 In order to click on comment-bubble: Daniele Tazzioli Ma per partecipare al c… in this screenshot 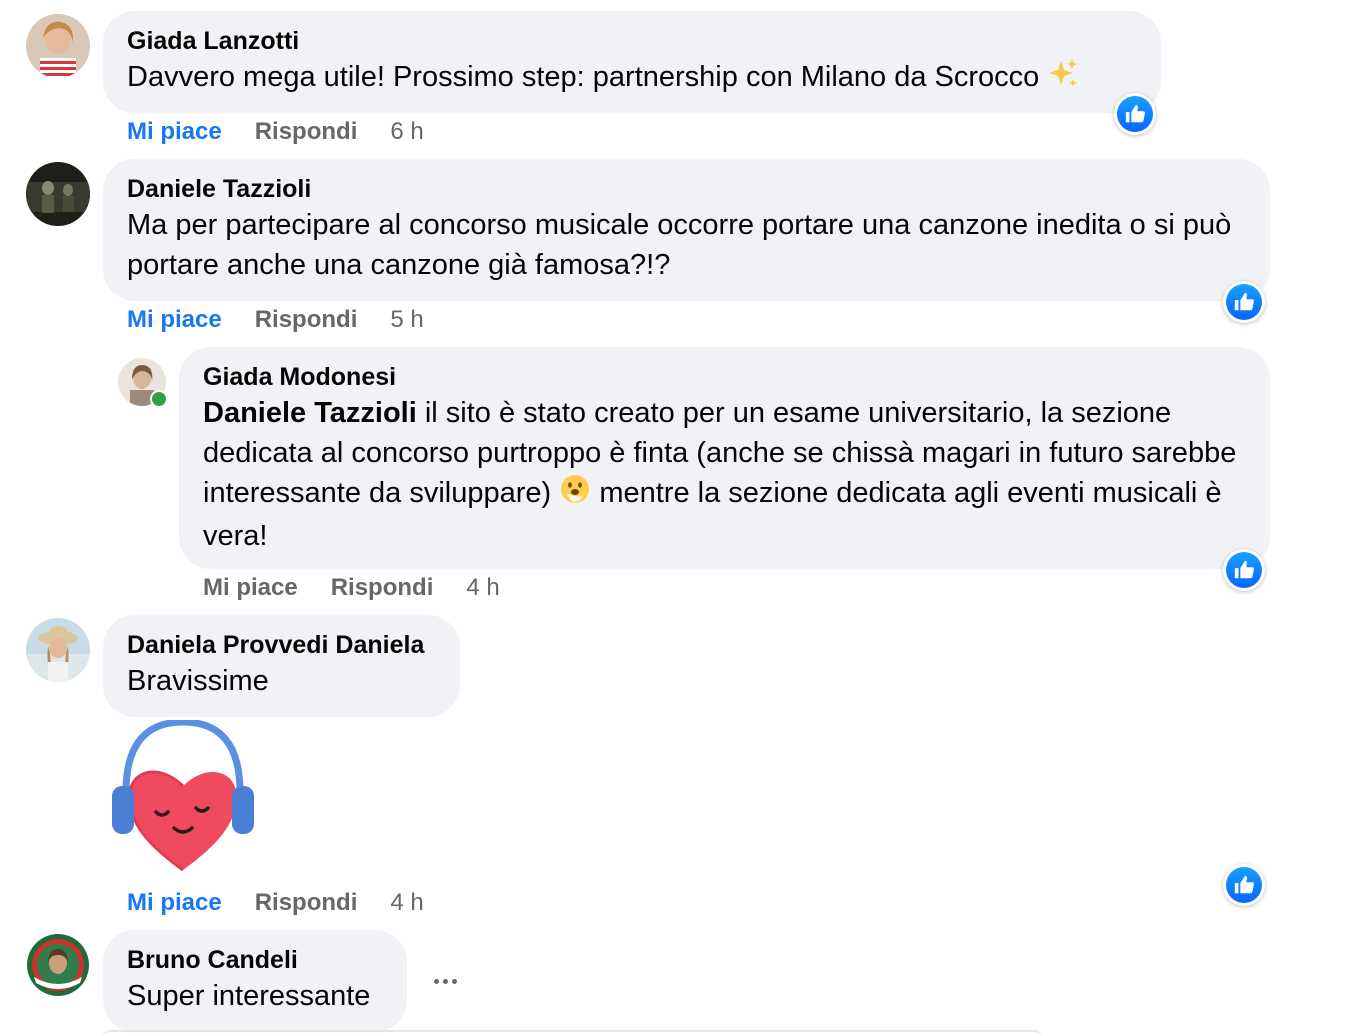, I will do `click(686, 230)`.